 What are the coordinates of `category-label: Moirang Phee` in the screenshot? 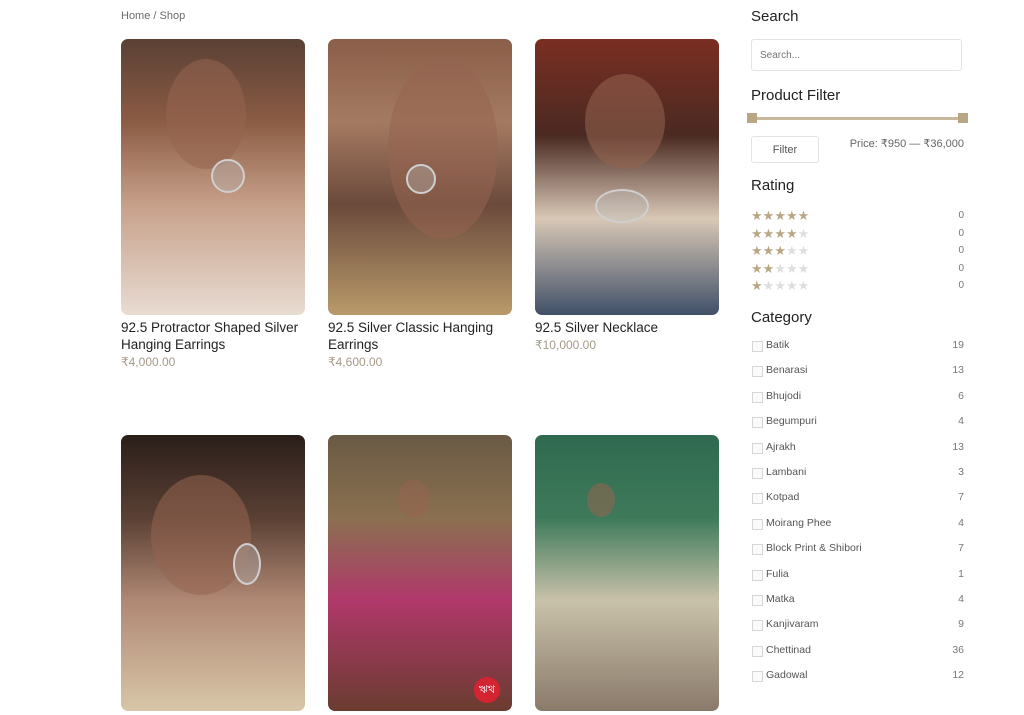 It's located at (799, 522).